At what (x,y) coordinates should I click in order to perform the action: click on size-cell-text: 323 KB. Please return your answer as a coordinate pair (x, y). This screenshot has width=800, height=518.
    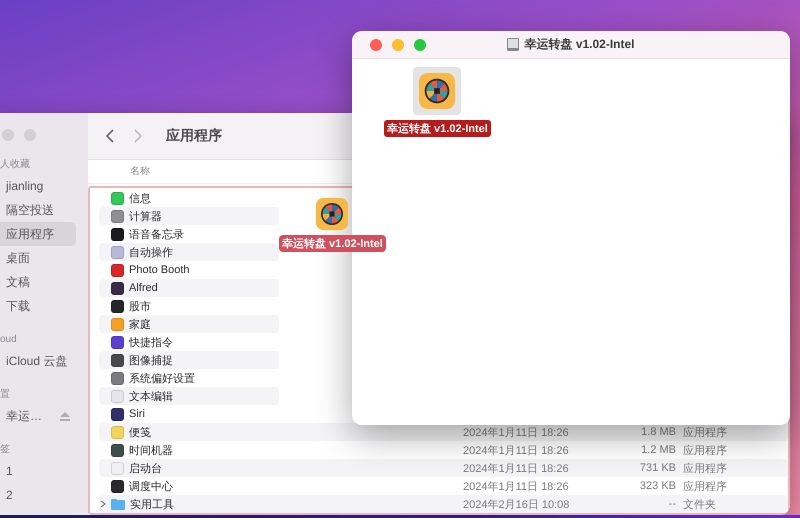
    Looking at the image, I should click on (657, 486).